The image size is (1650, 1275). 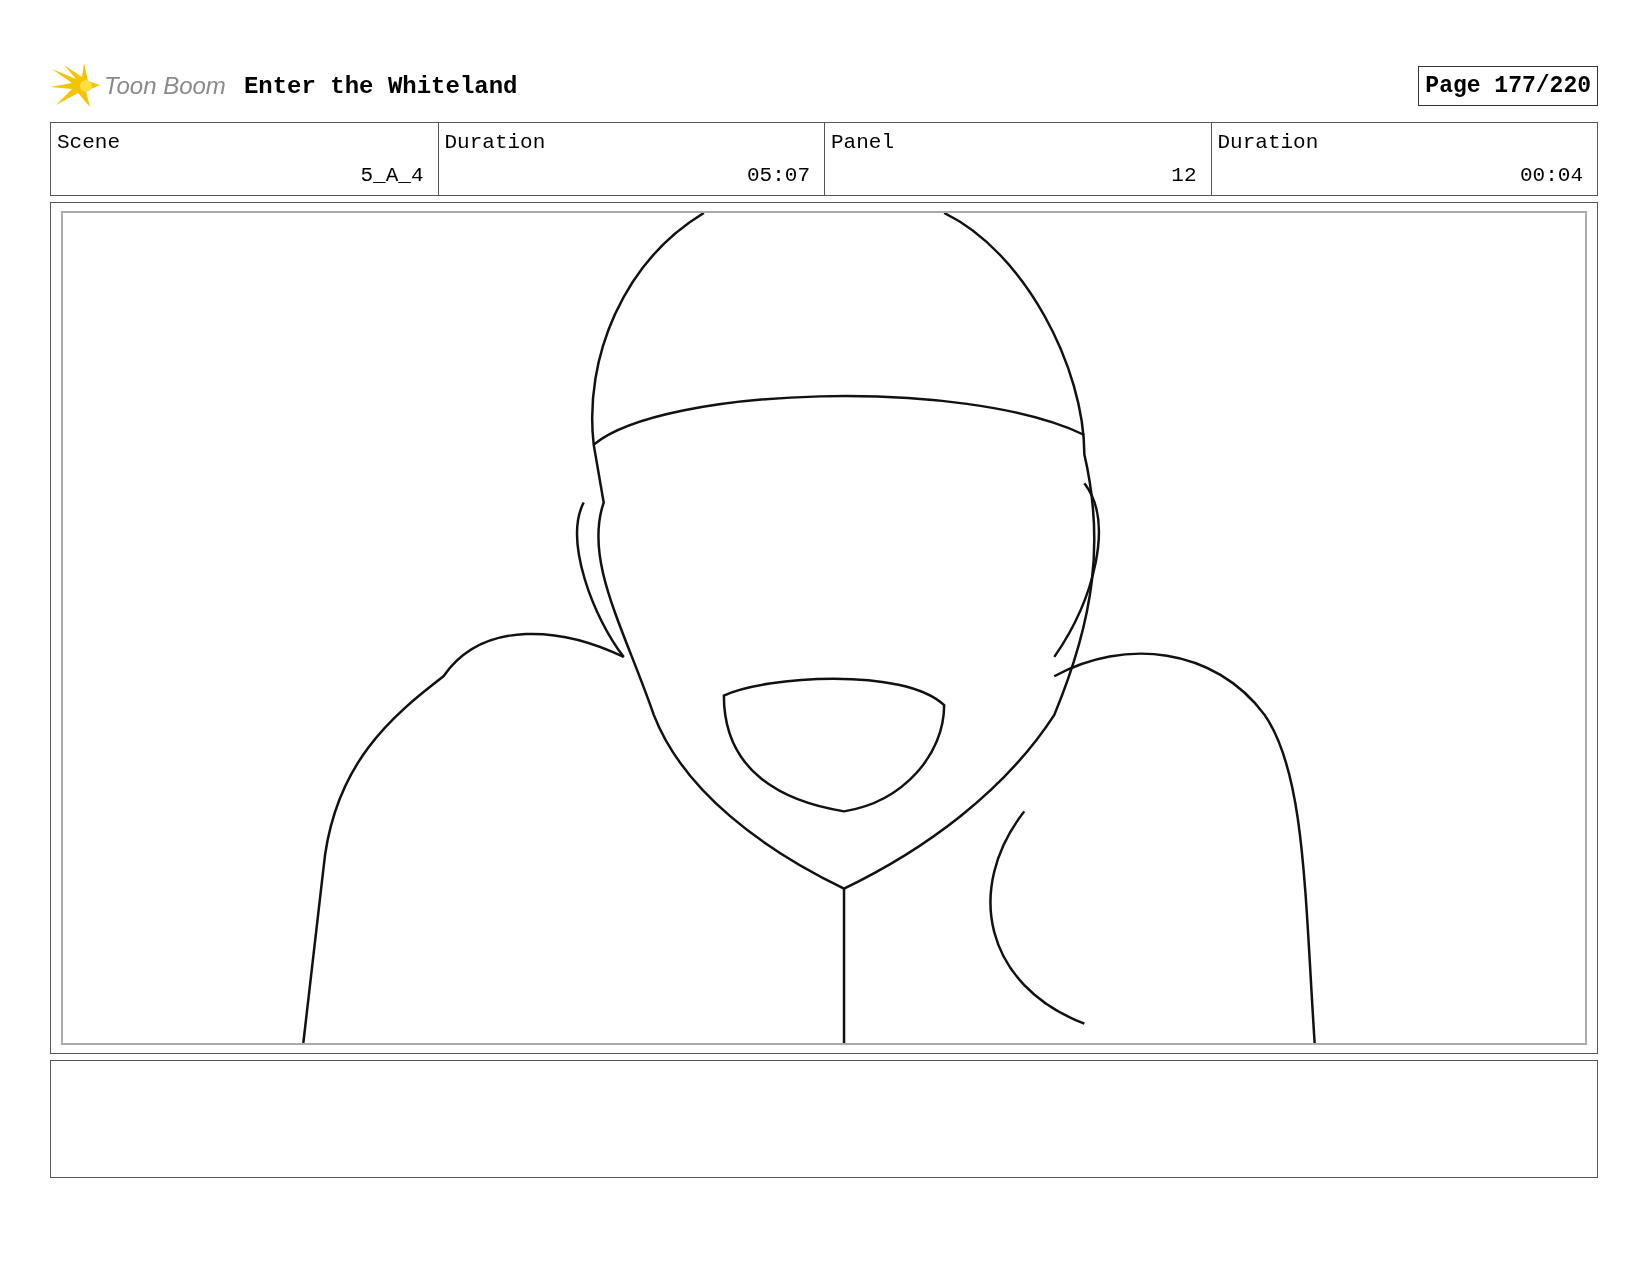 What do you see at coordinates (380, 86) in the screenshot?
I see `storyboard-title: Enter the Whiteland` at bounding box center [380, 86].